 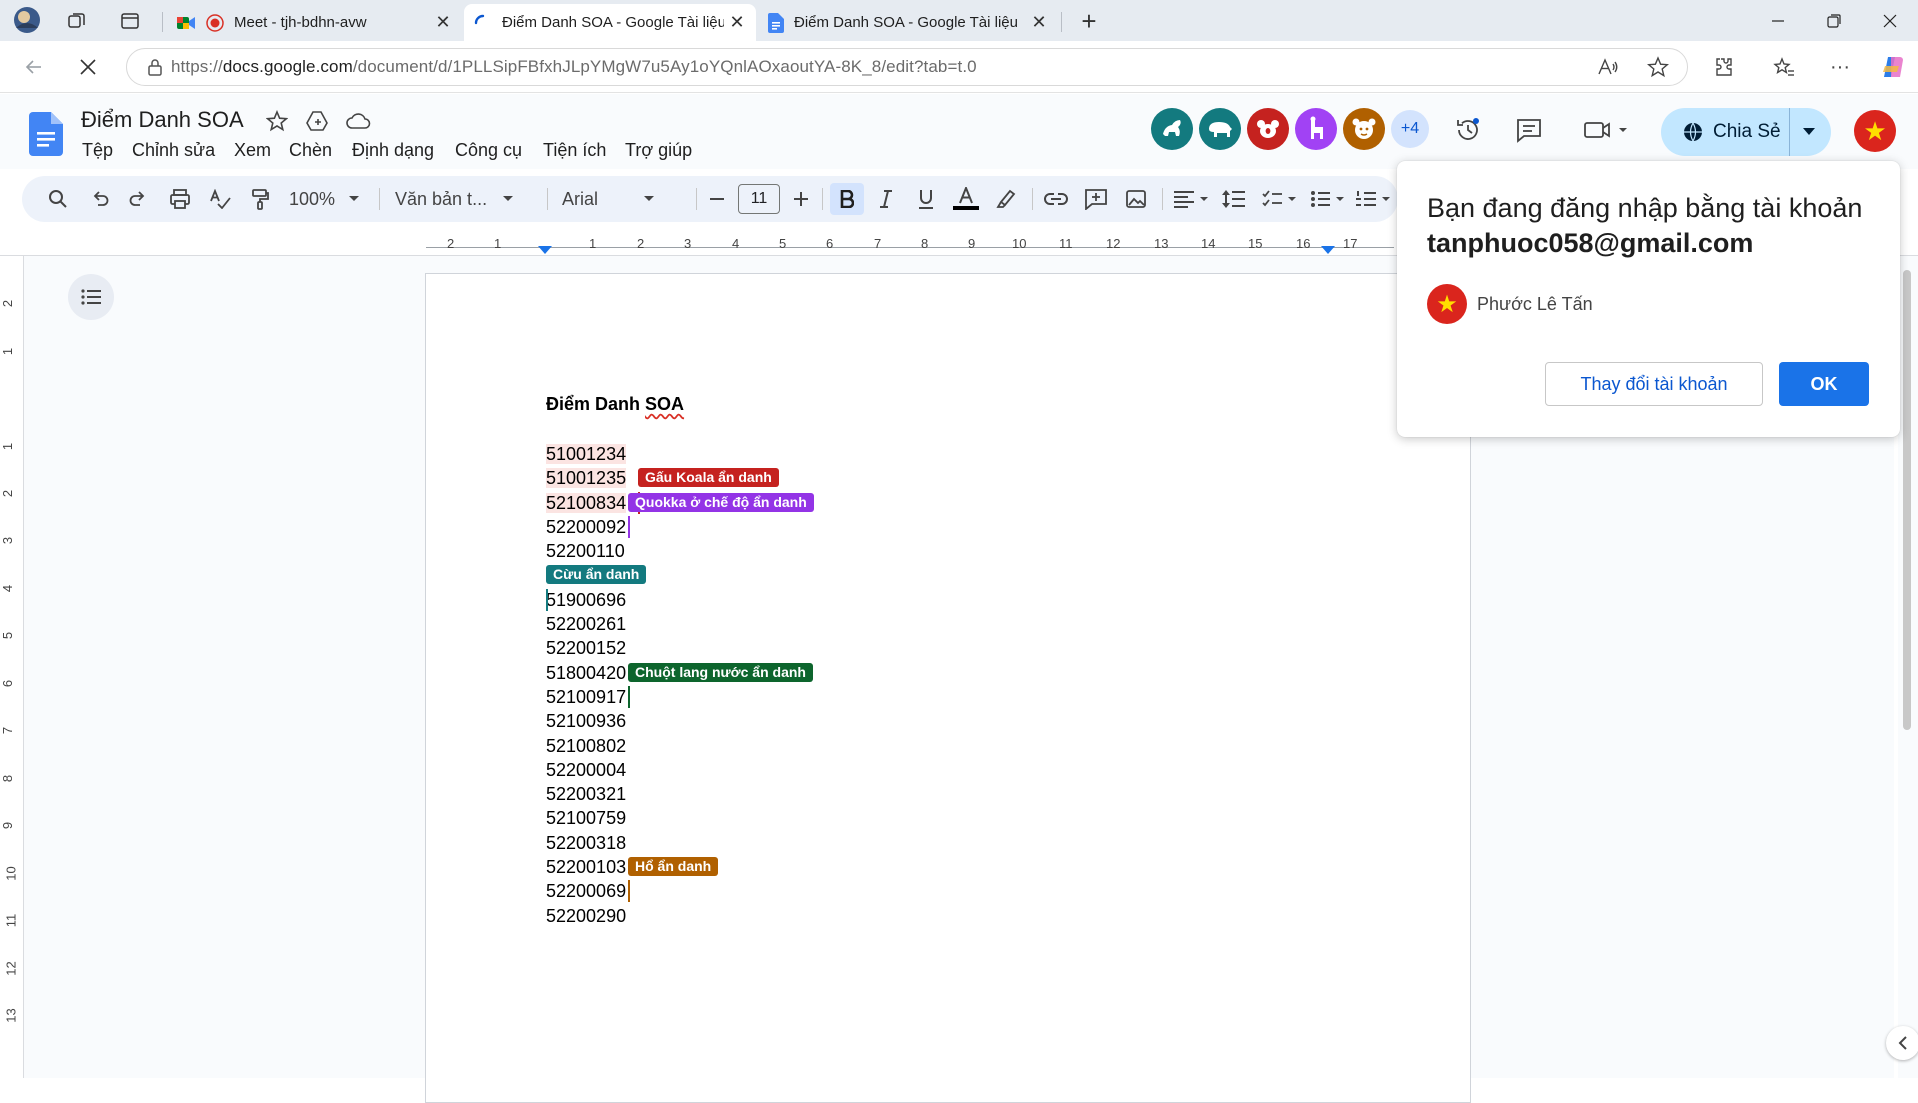 I want to click on italic-icon, so click(x=886, y=199).